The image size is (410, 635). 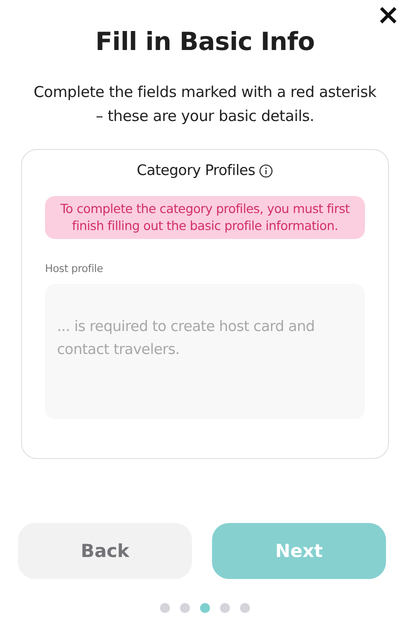 I want to click on info-icon, so click(x=266, y=171).